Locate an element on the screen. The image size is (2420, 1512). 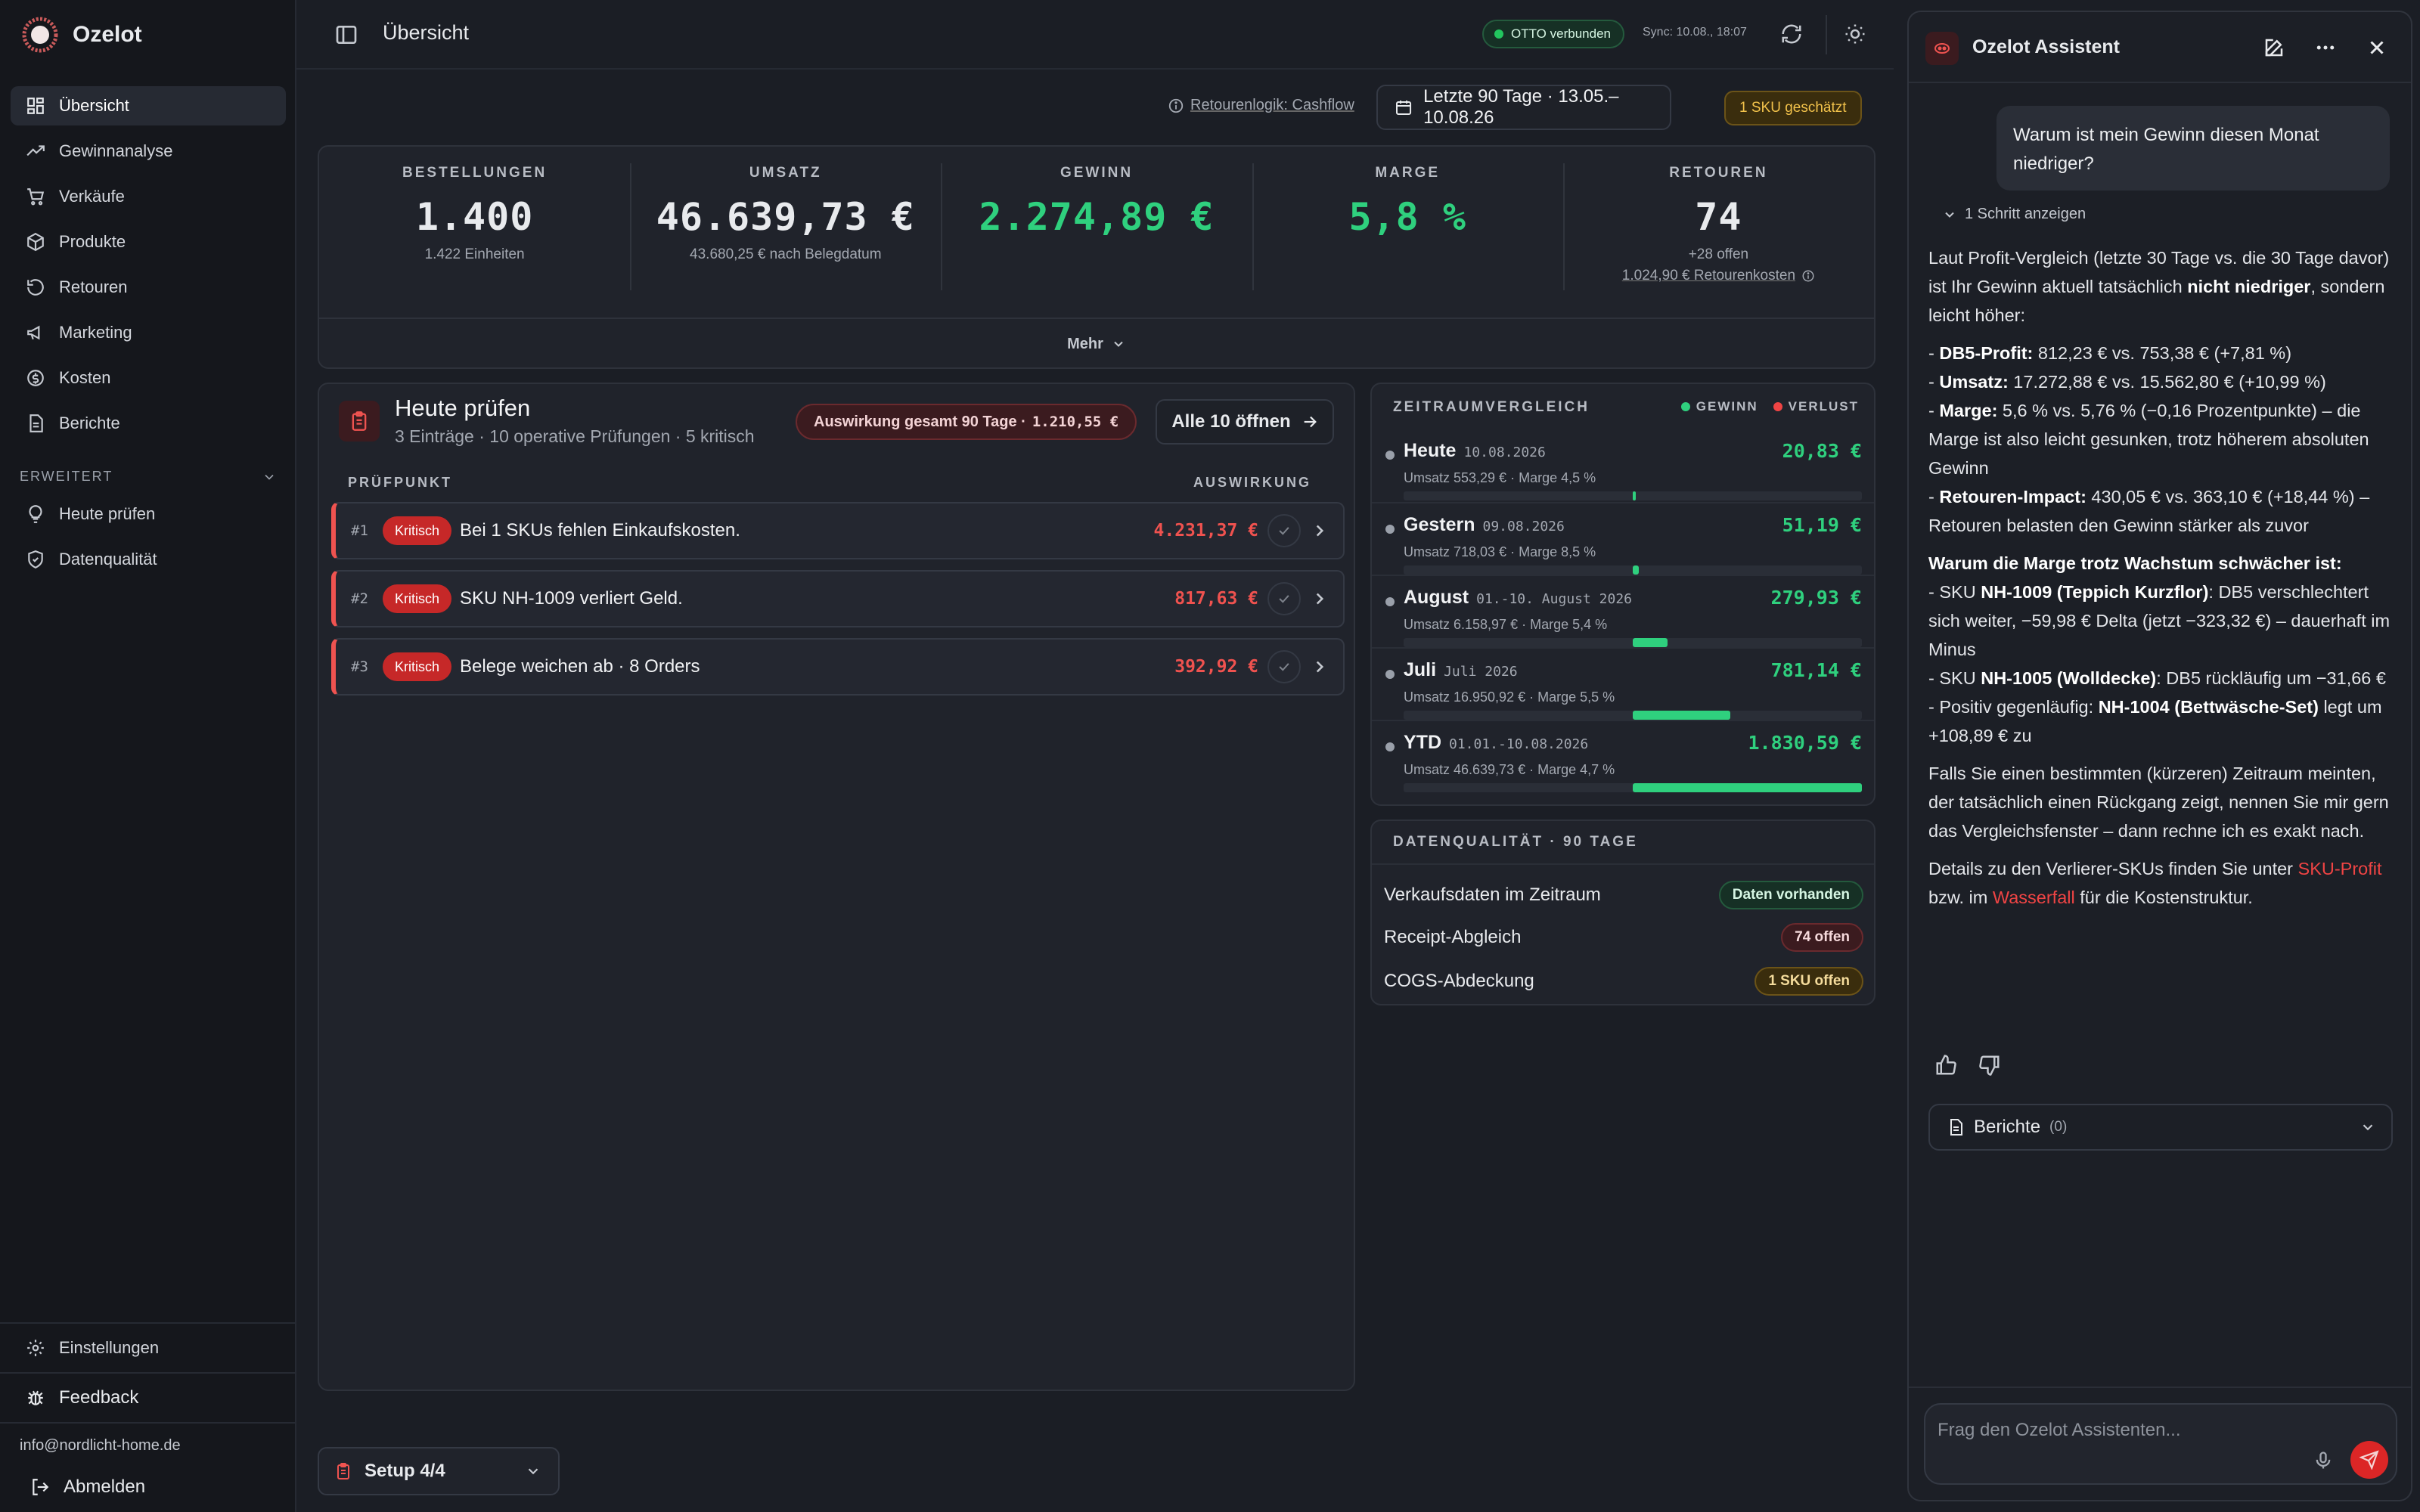
sidebar-item-products: Produkte is located at coordinates (148, 242).